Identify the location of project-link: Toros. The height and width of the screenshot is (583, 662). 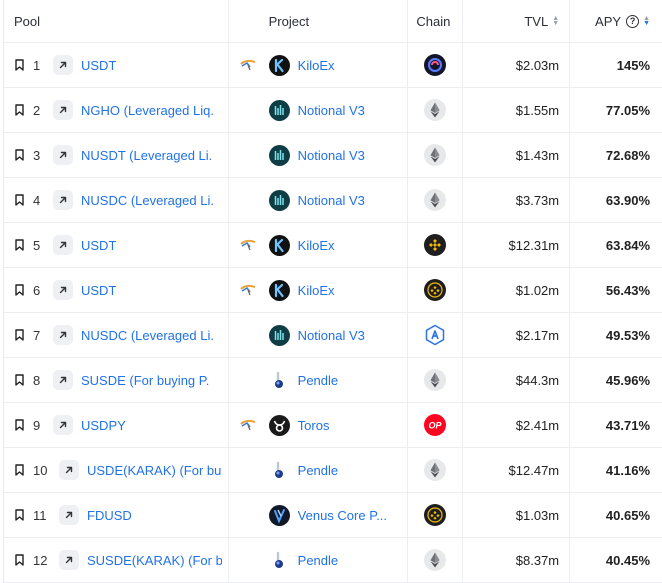
(314, 425).